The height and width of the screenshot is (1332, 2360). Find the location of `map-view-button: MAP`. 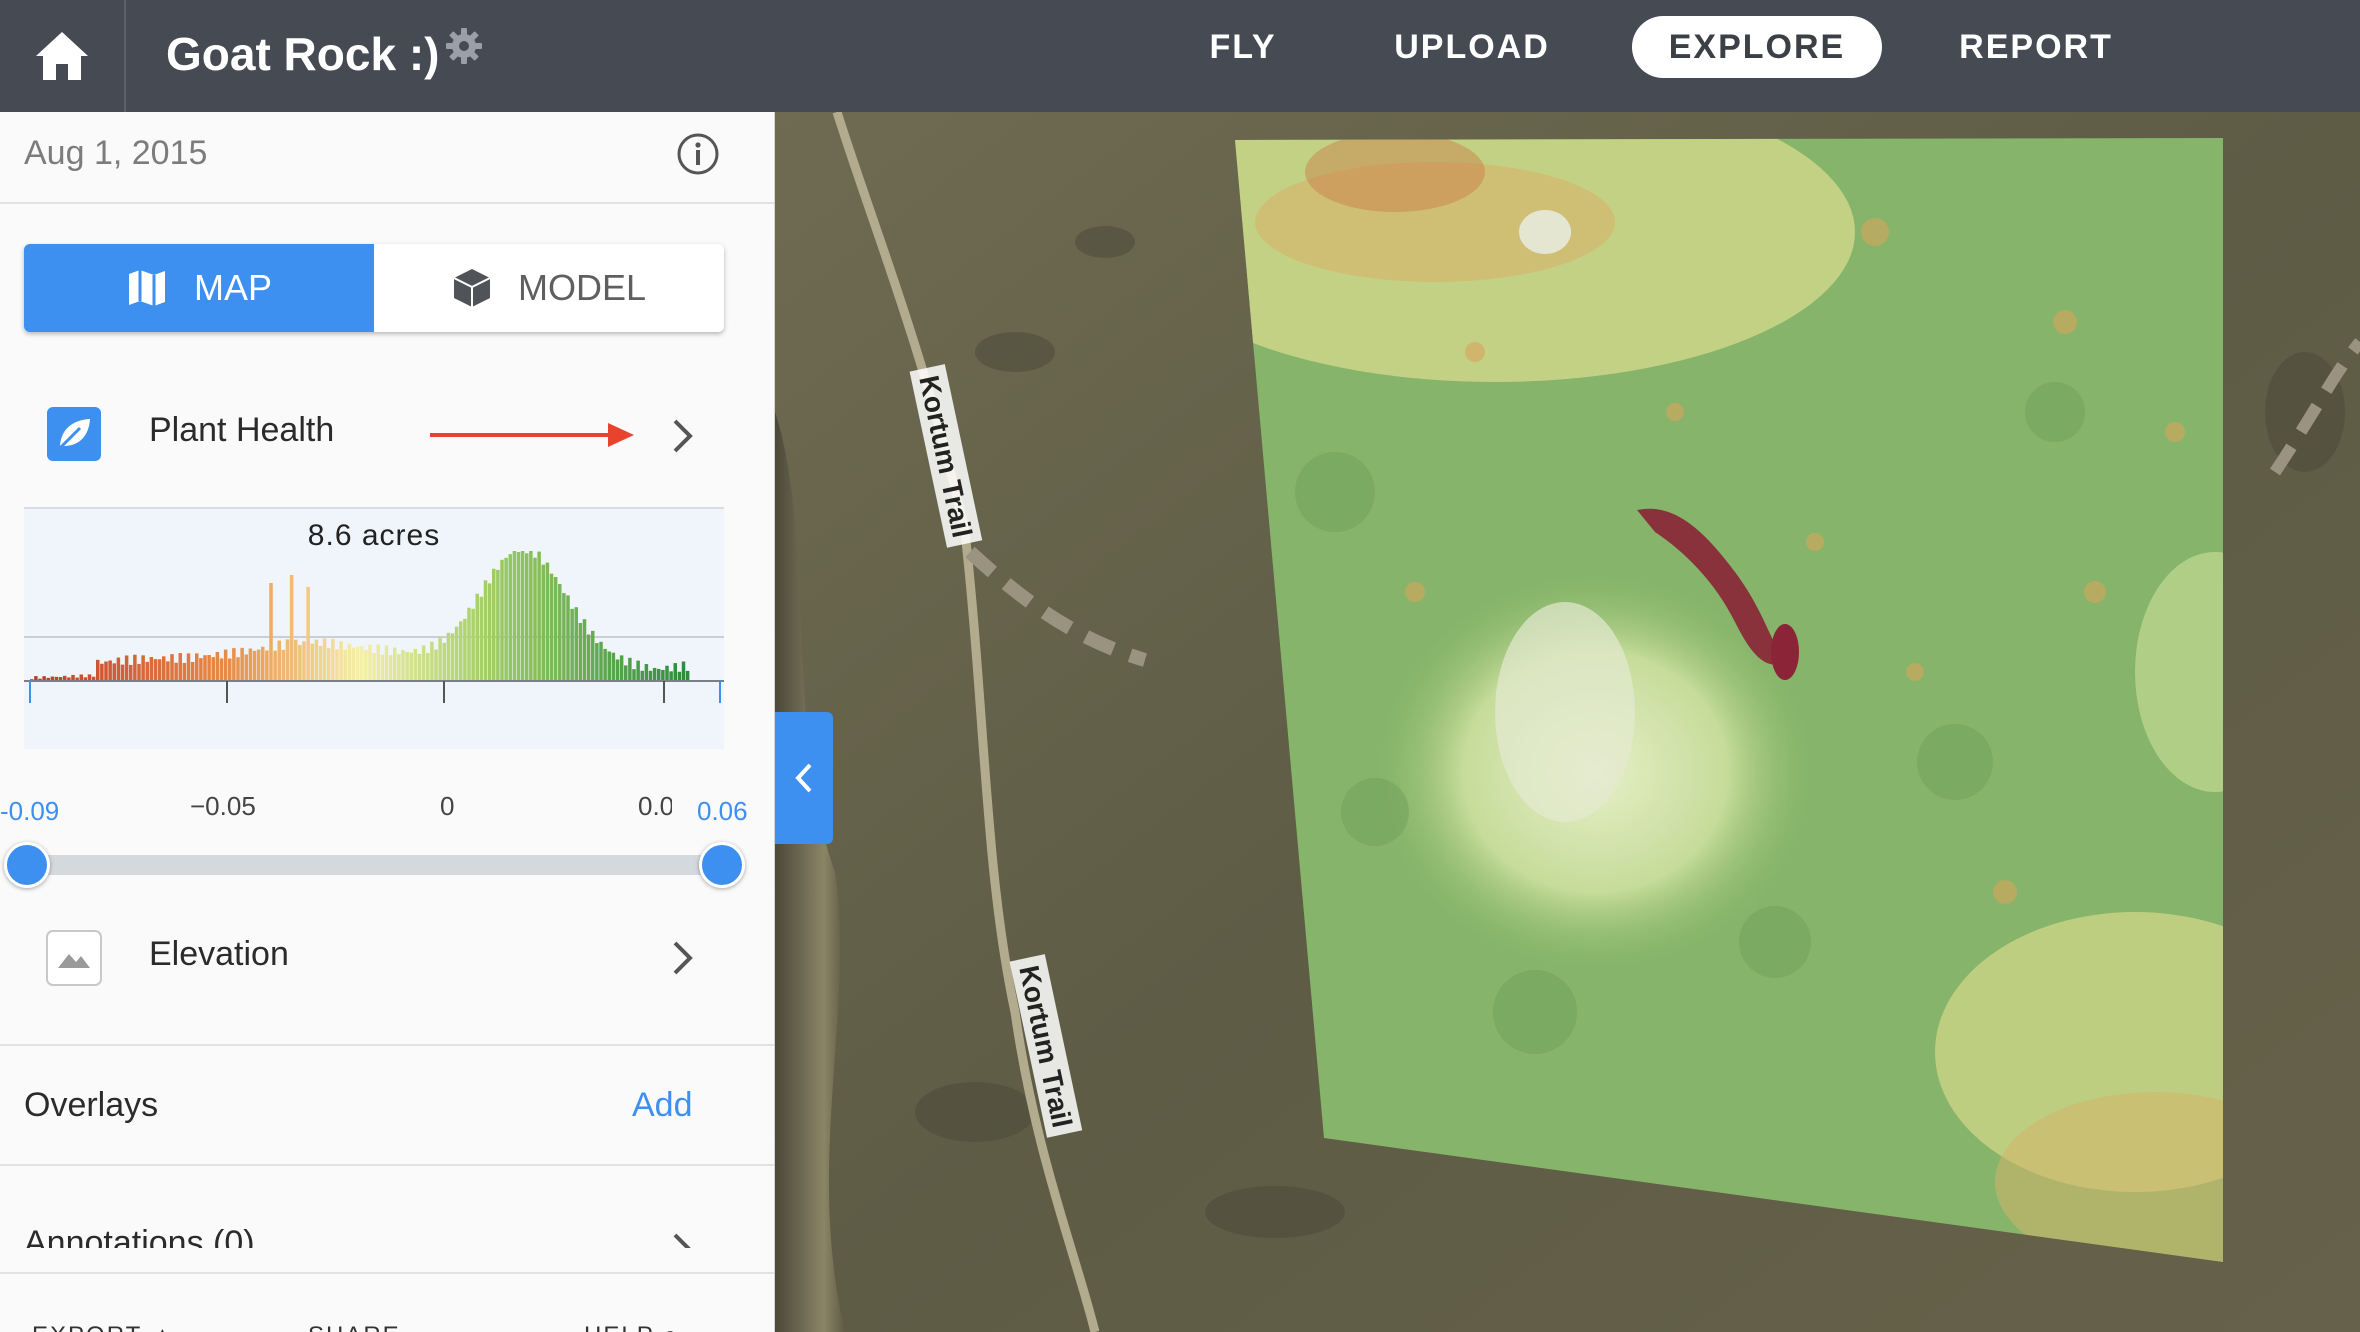

map-view-button: MAP is located at coordinates (199, 288).